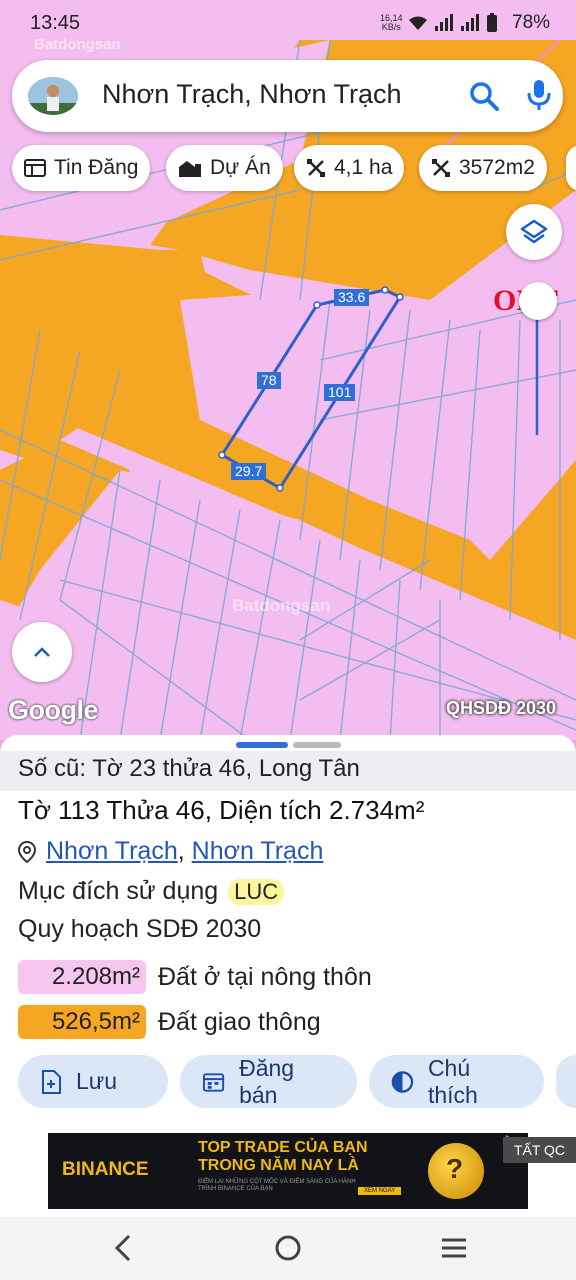 The width and height of the screenshot is (576, 1280). I want to click on legend-label: Chú thích, so click(452, 1081).